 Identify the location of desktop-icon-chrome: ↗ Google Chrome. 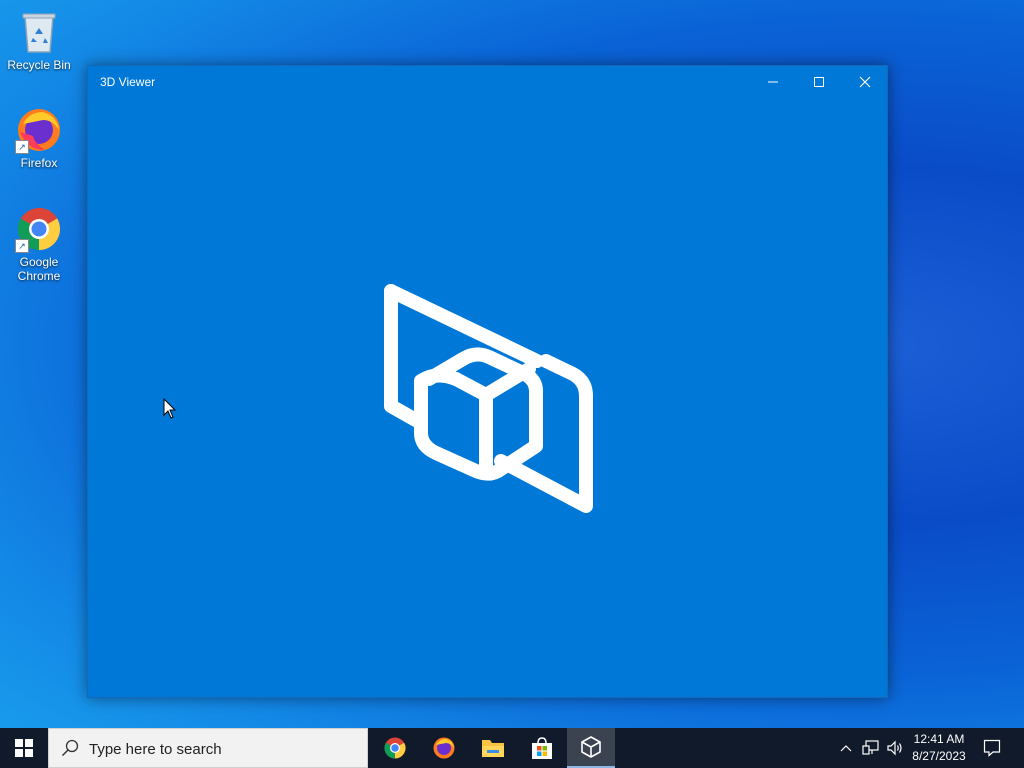
(39, 244).